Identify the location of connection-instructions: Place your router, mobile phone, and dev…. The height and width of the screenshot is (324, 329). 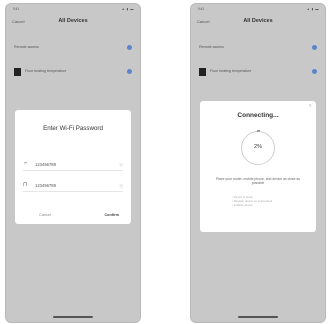
(258, 181).